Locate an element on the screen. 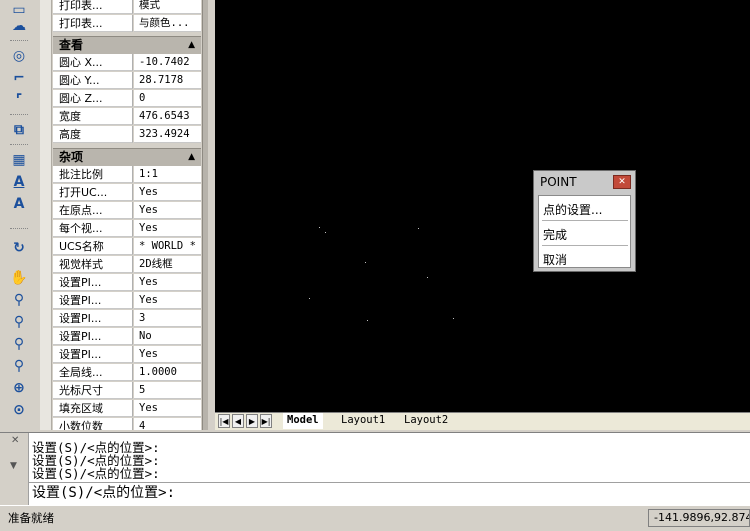 The height and width of the screenshot is (531, 750). property-row: 在原点... Yes is located at coordinates (127, 211).